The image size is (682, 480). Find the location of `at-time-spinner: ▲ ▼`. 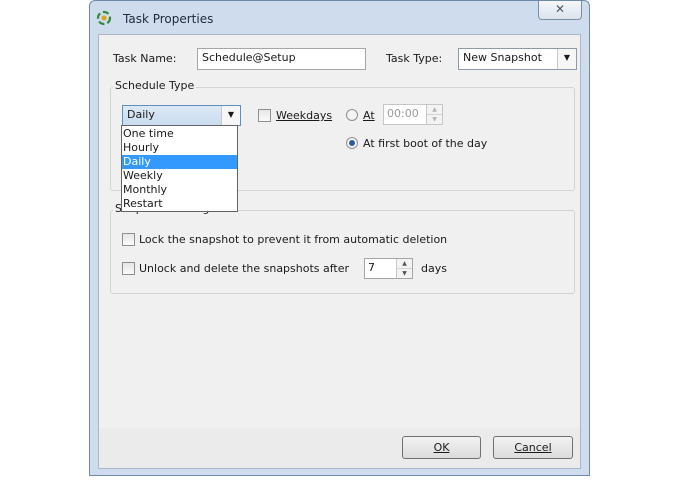

at-time-spinner: ▲ ▼ is located at coordinates (434, 114).